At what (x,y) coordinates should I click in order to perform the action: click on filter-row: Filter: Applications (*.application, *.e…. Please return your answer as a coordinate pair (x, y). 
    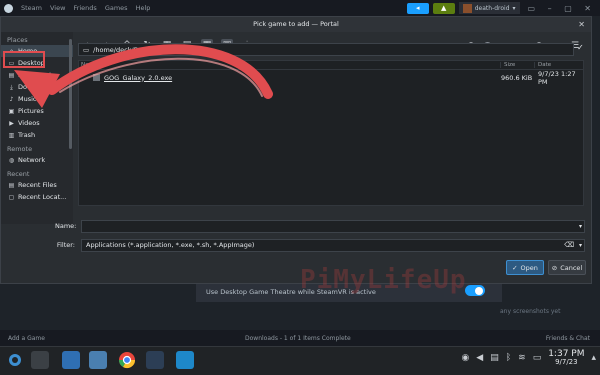
    Looking at the image, I should click on (320, 245).